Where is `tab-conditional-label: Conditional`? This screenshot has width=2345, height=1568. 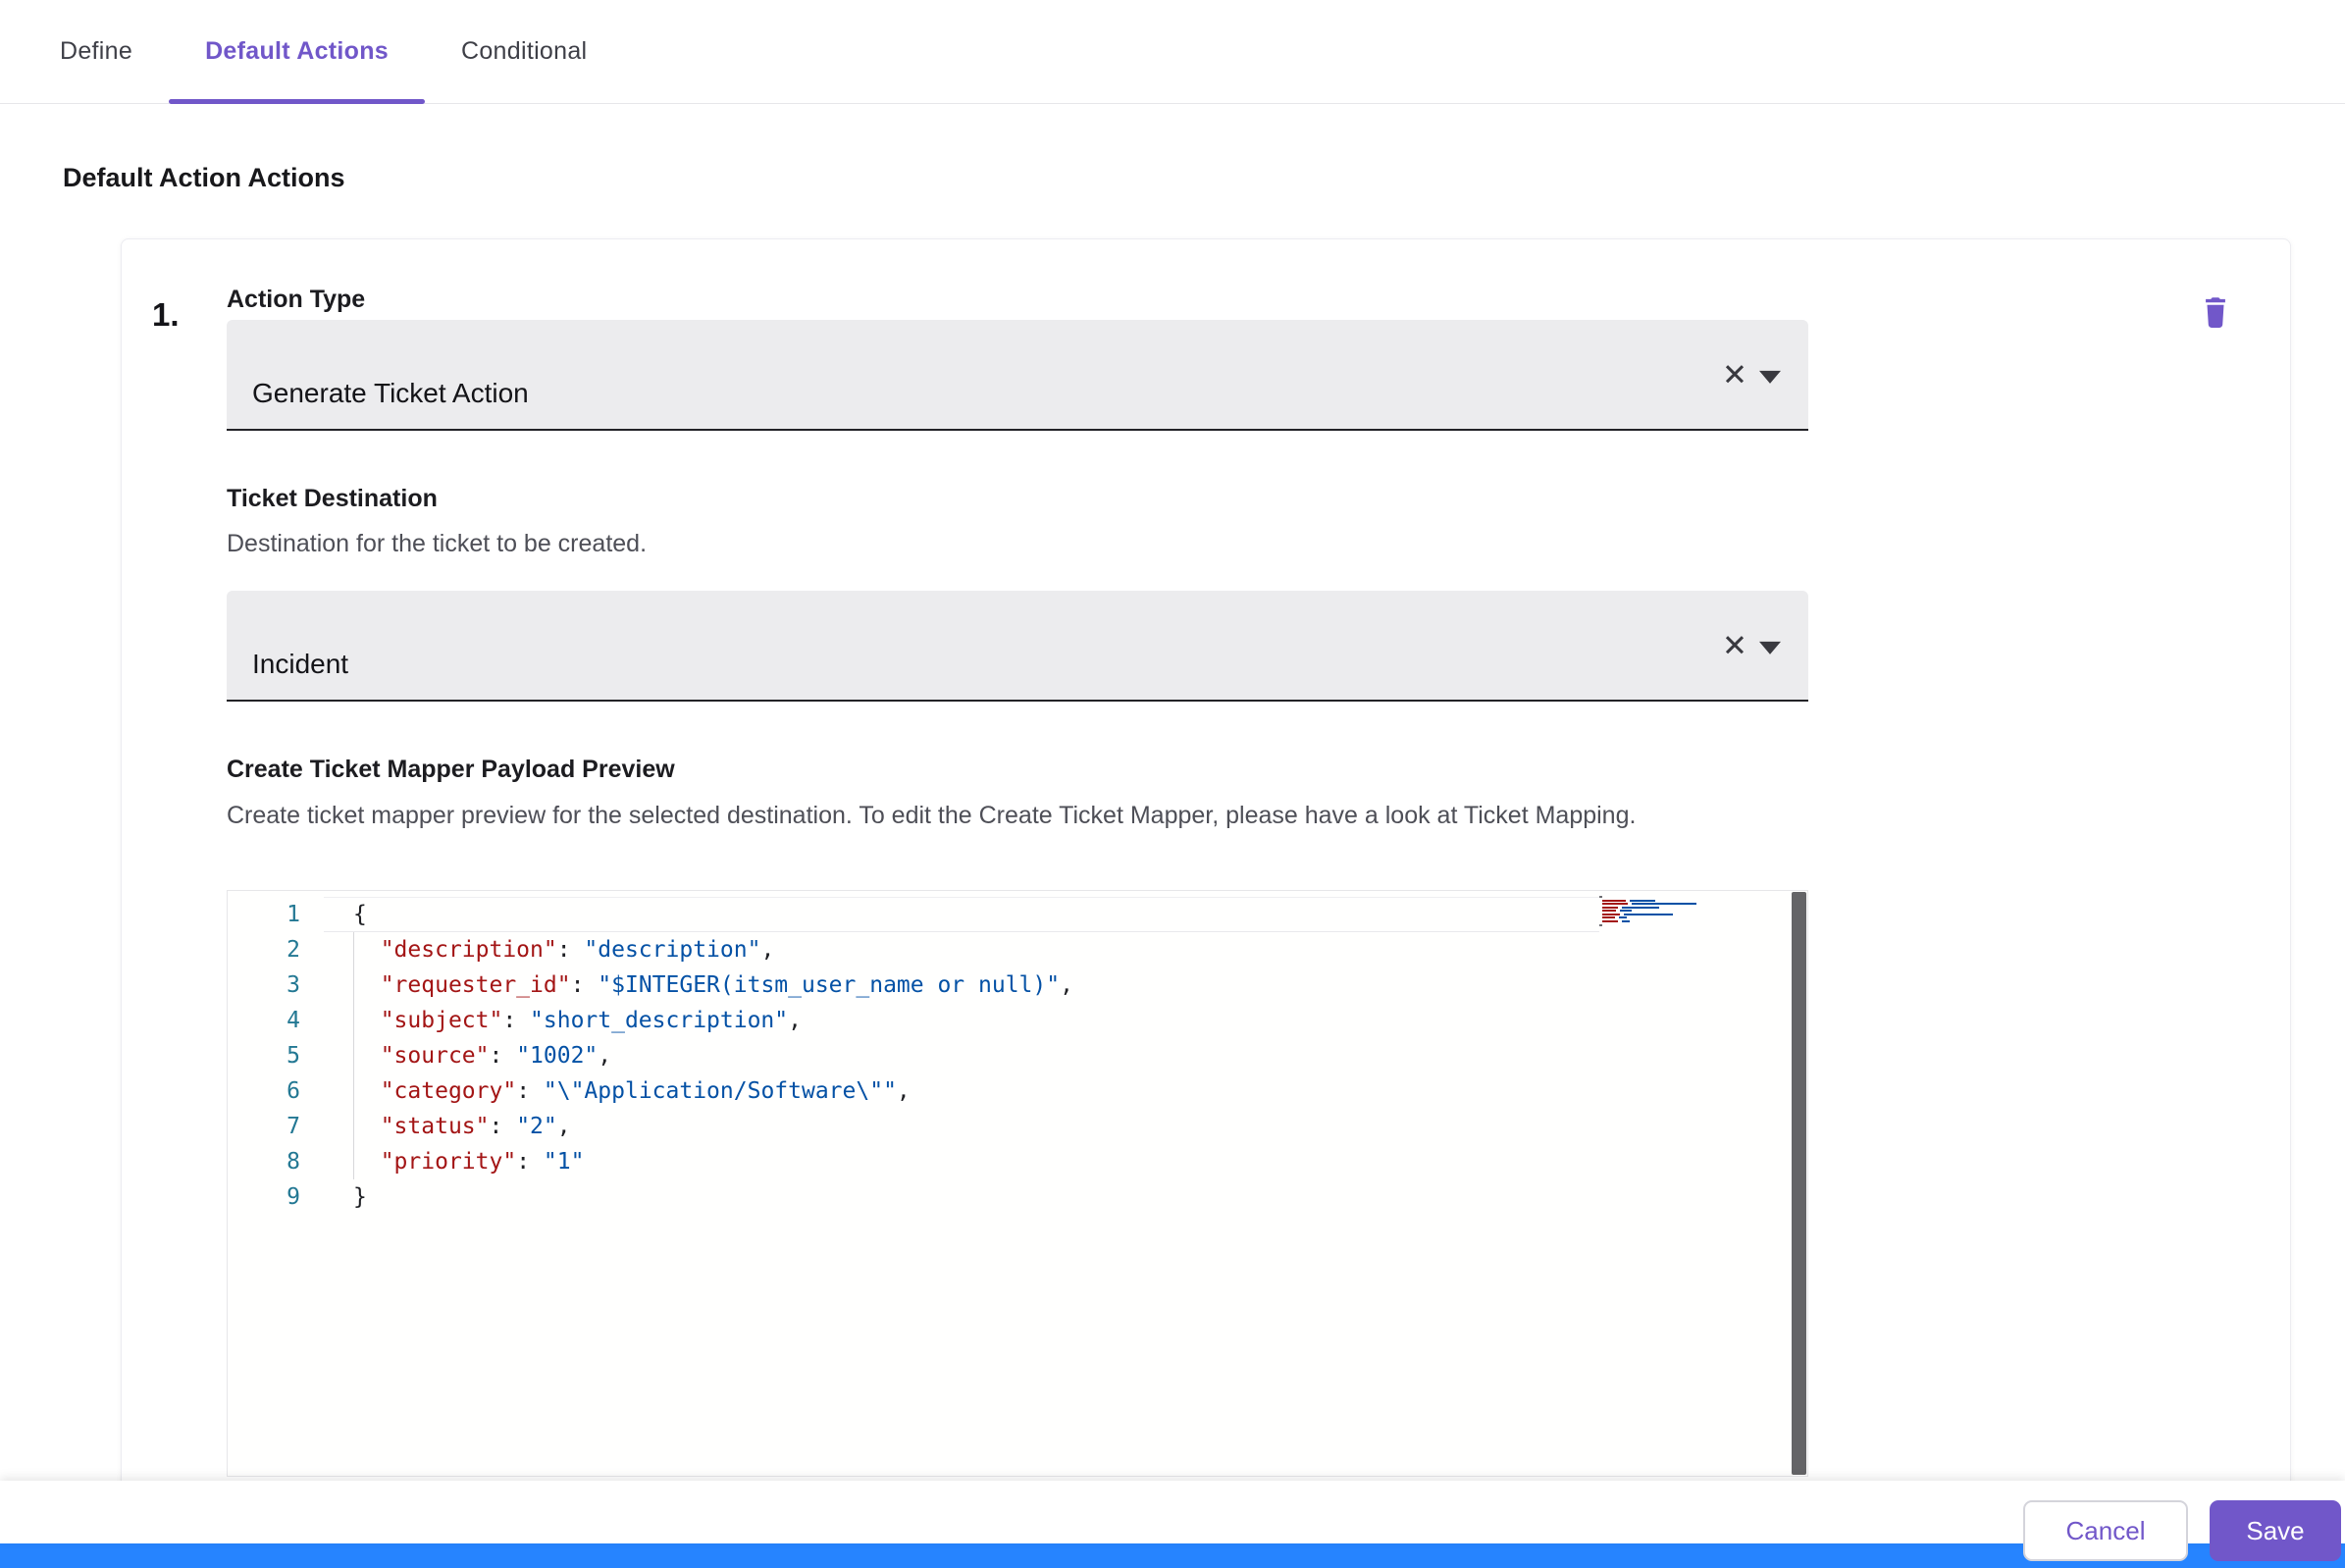
tab-conditional-label: Conditional is located at coordinates (524, 51).